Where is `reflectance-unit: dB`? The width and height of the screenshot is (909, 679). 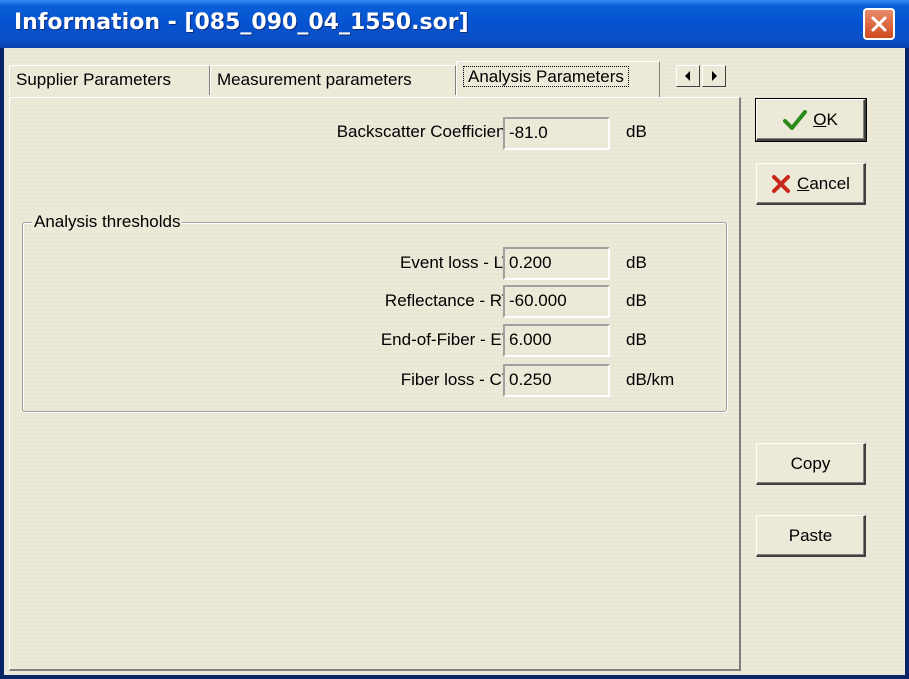
reflectance-unit: dB is located at coordinates (636, 300).